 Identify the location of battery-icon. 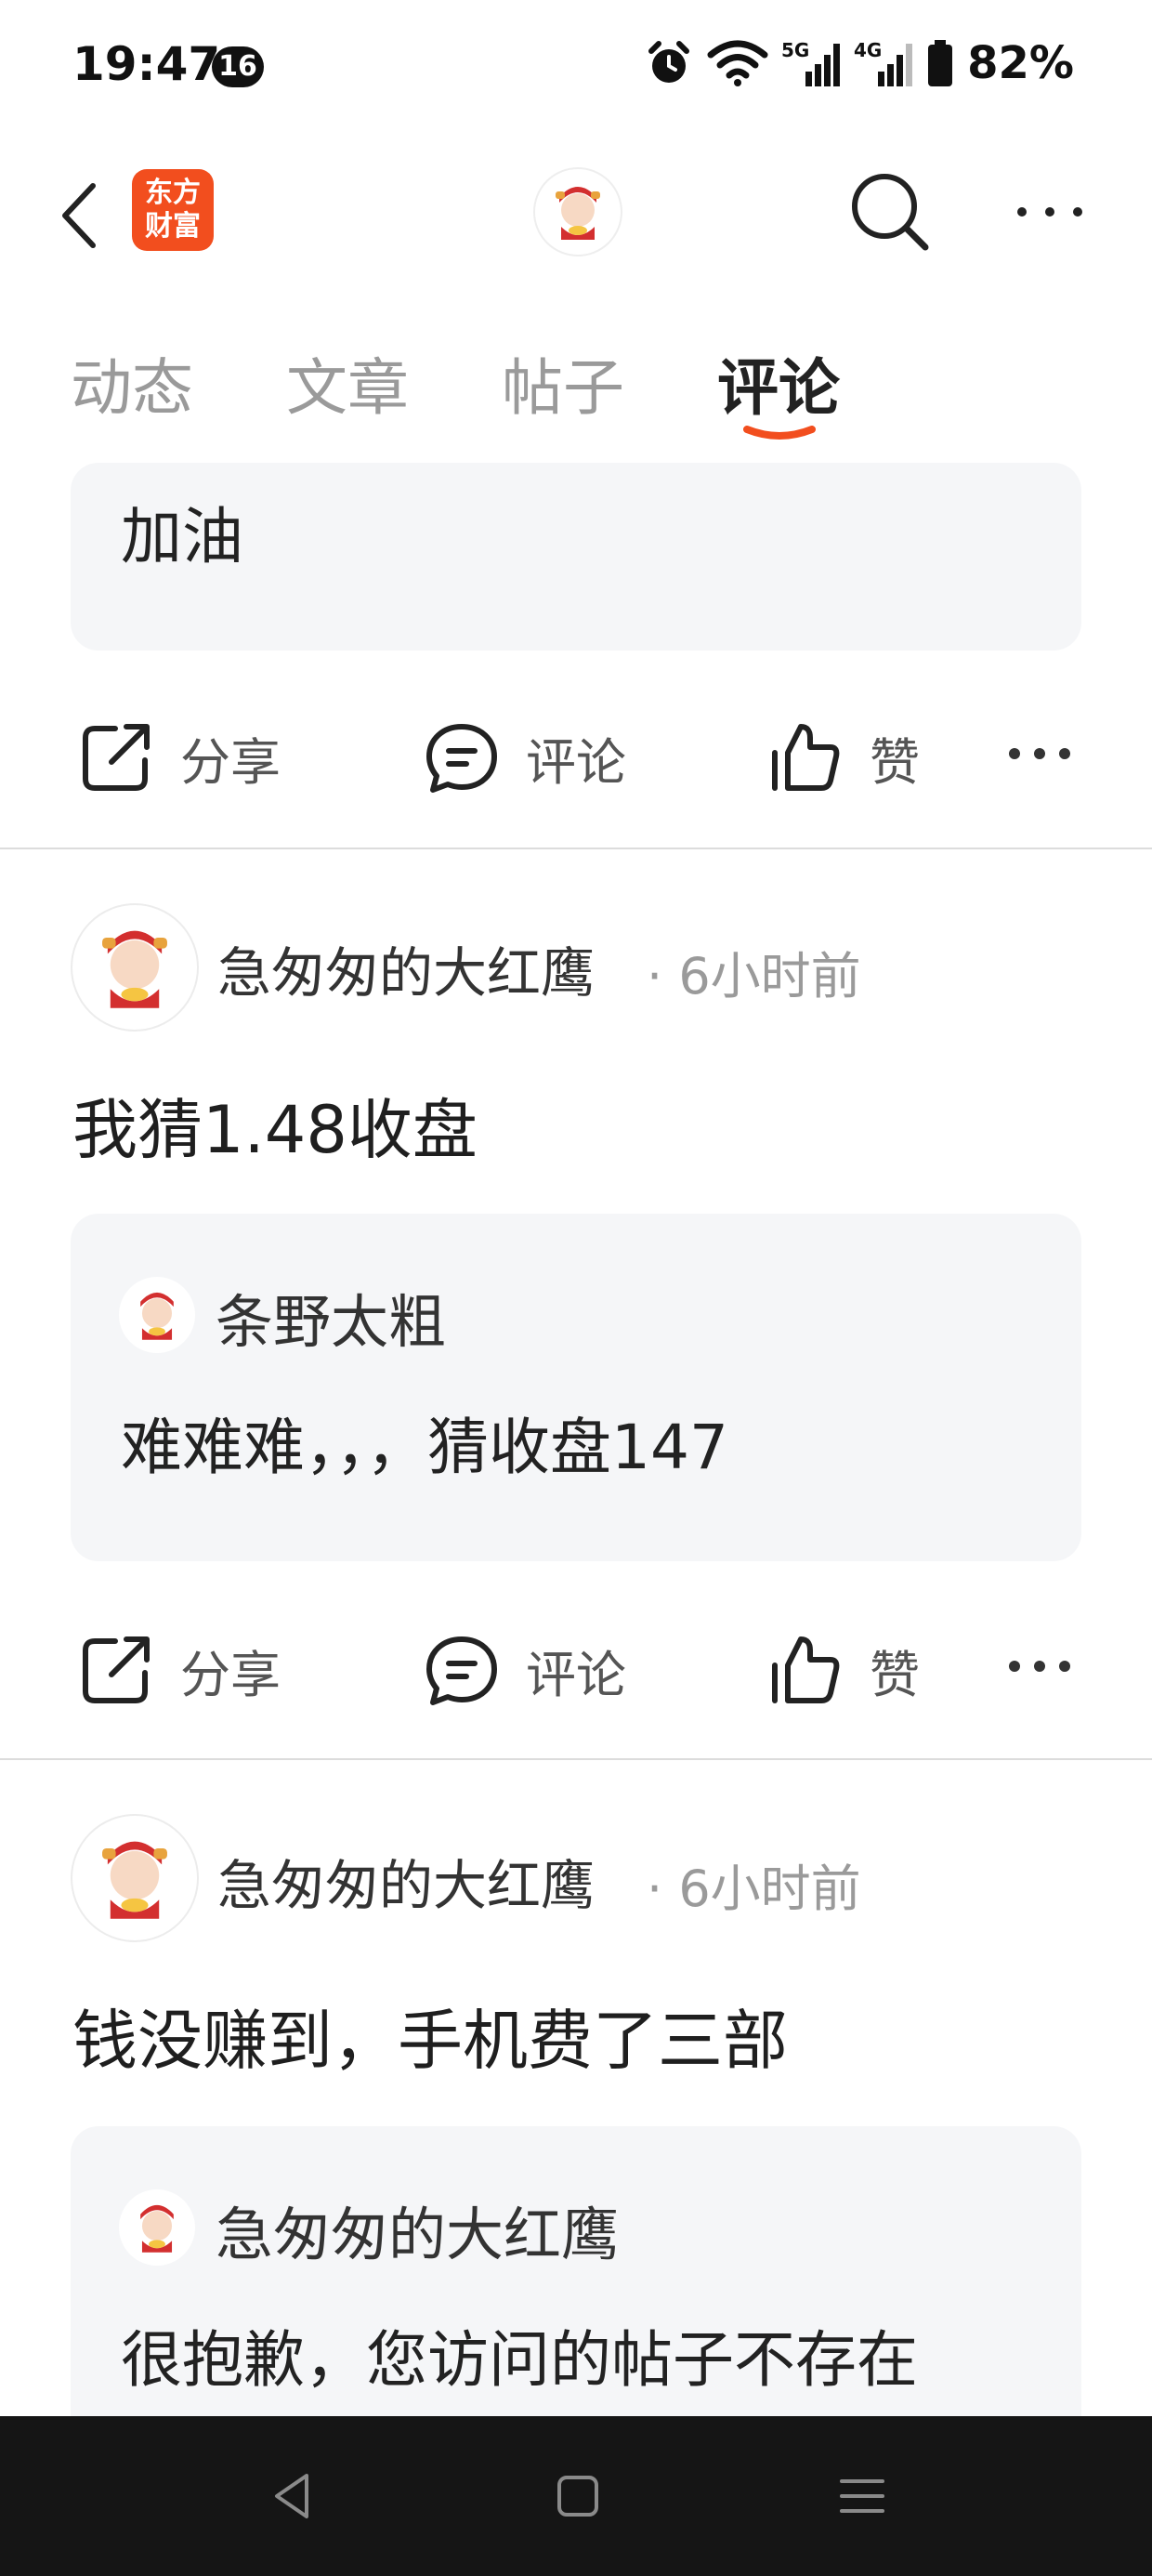
(940, 63).